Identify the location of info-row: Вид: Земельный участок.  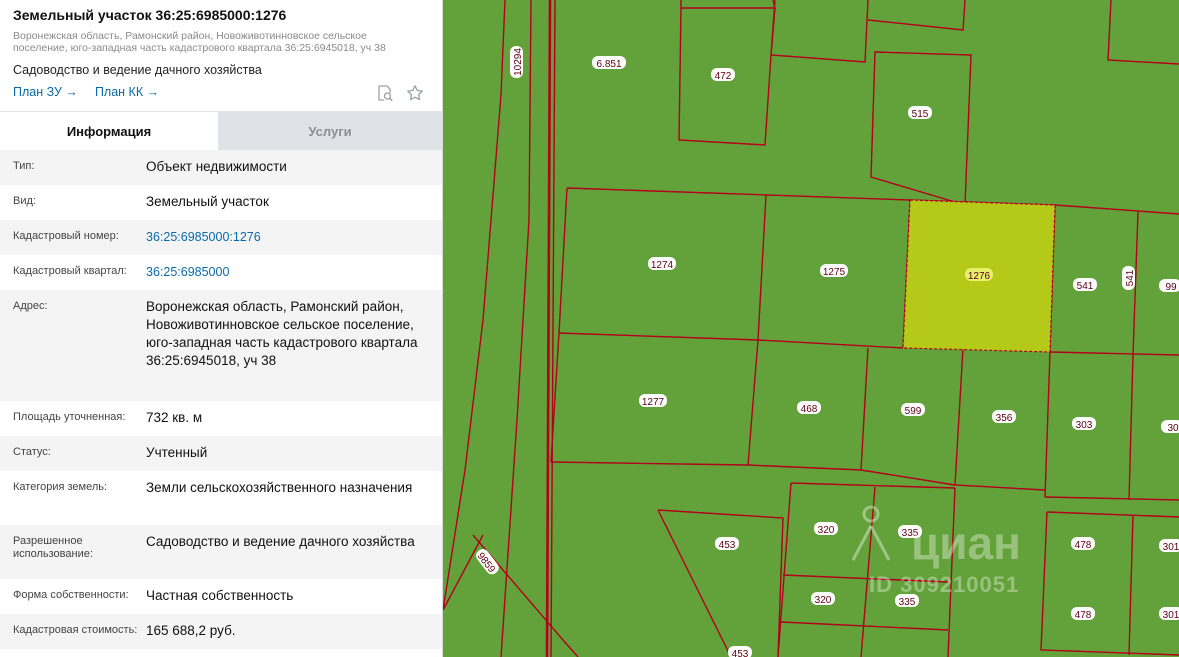
(221, 202).